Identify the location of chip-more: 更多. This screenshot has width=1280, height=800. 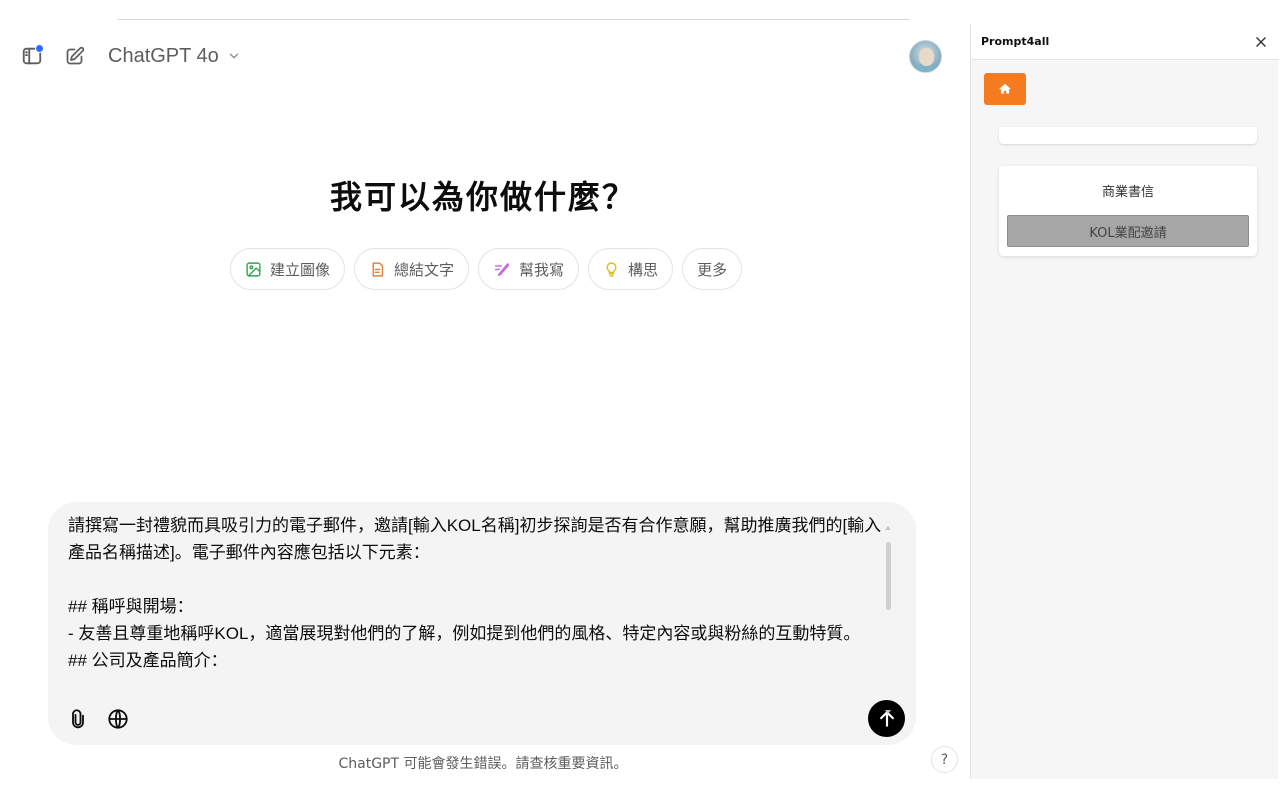
(712, 269).